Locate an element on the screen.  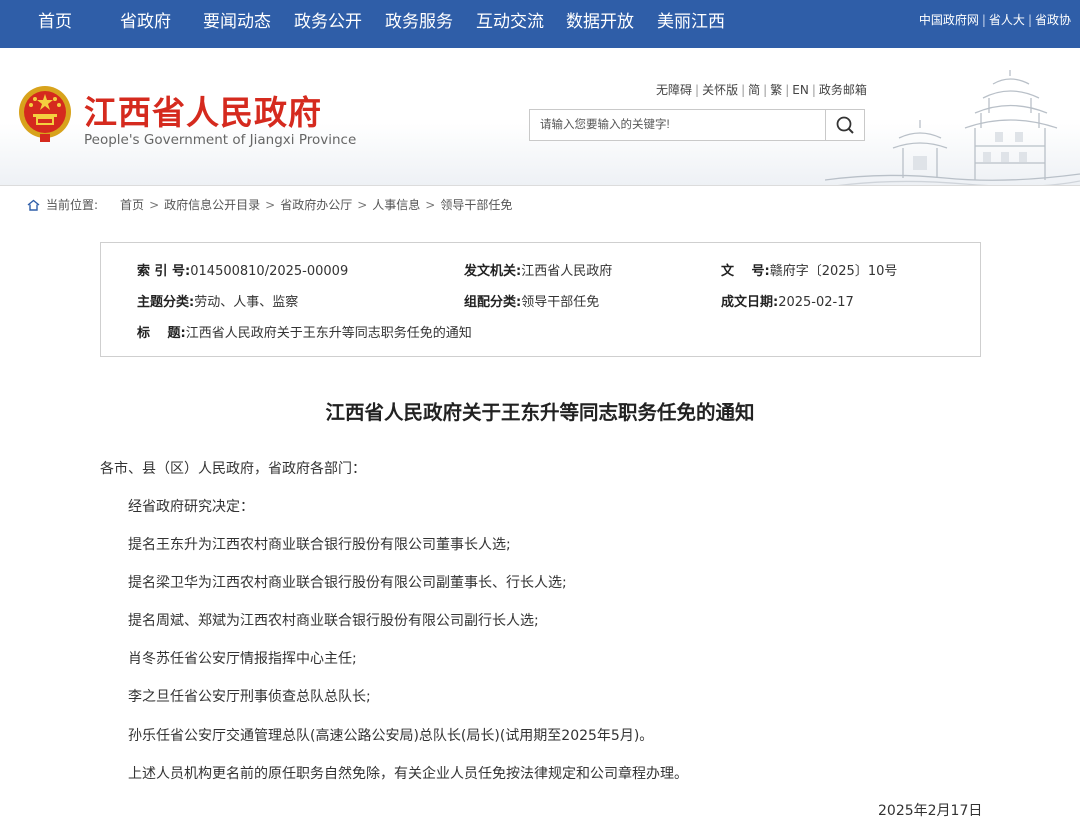
breadcrumb-personnel-info: 人事信息 is located at coordinates (396, 205).